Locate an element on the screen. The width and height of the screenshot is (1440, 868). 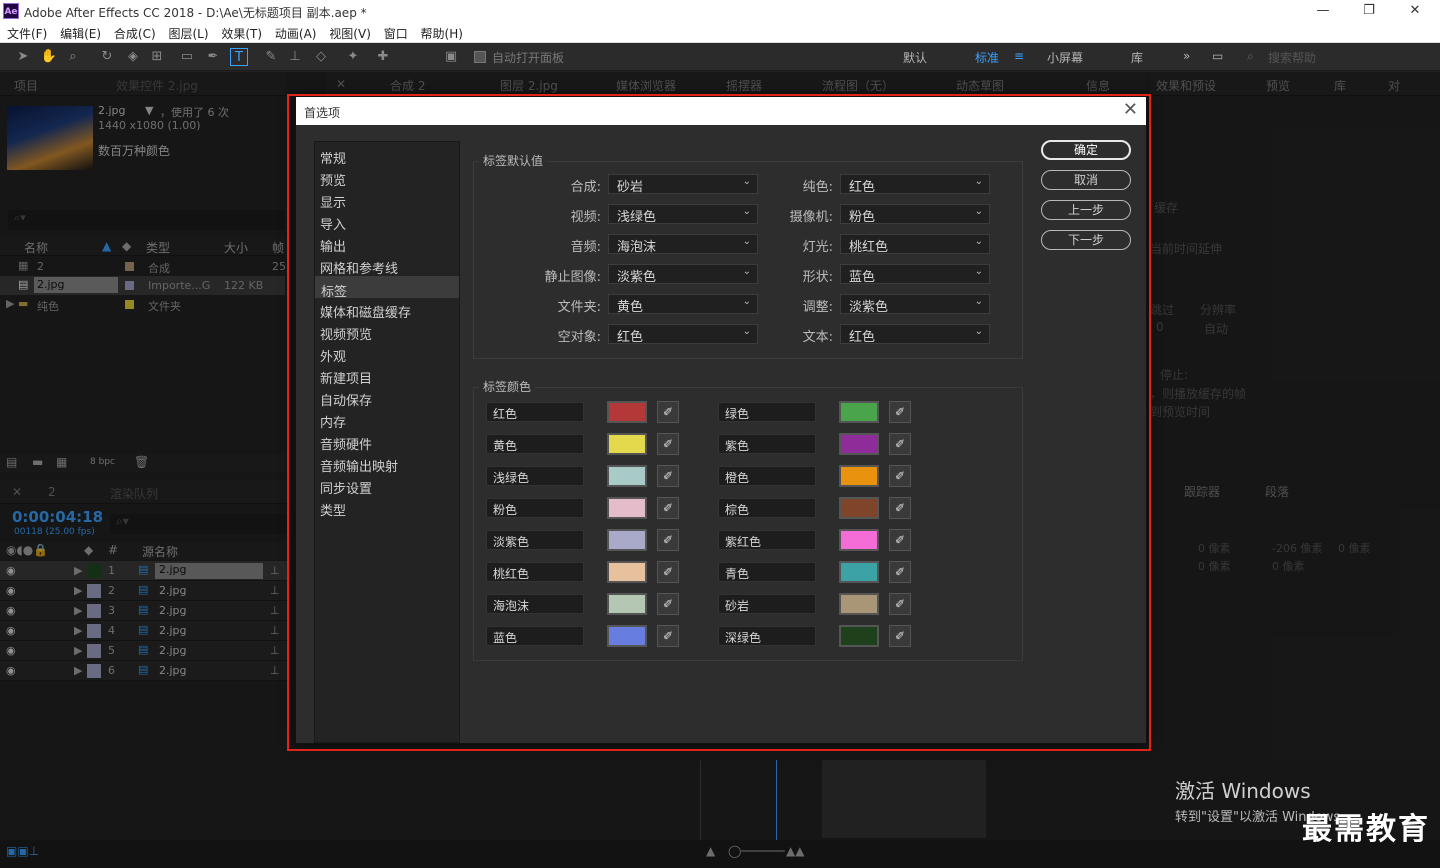
camera-tool-icon: ◈ is located at coordinates (133, 57).